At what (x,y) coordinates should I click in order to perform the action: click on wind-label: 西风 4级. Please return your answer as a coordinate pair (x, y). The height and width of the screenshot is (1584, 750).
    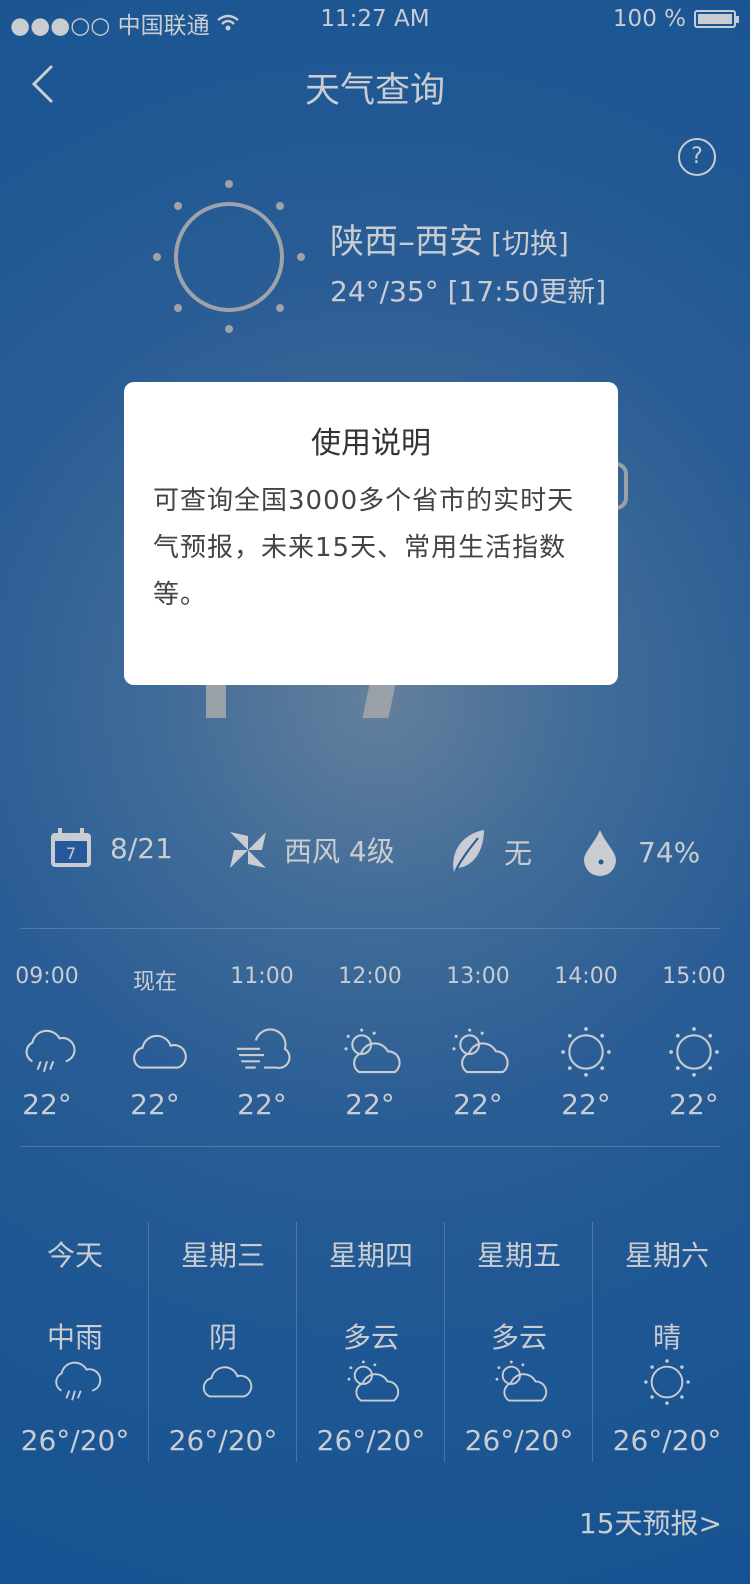
    Looking at the image, I should click on (339, 851).